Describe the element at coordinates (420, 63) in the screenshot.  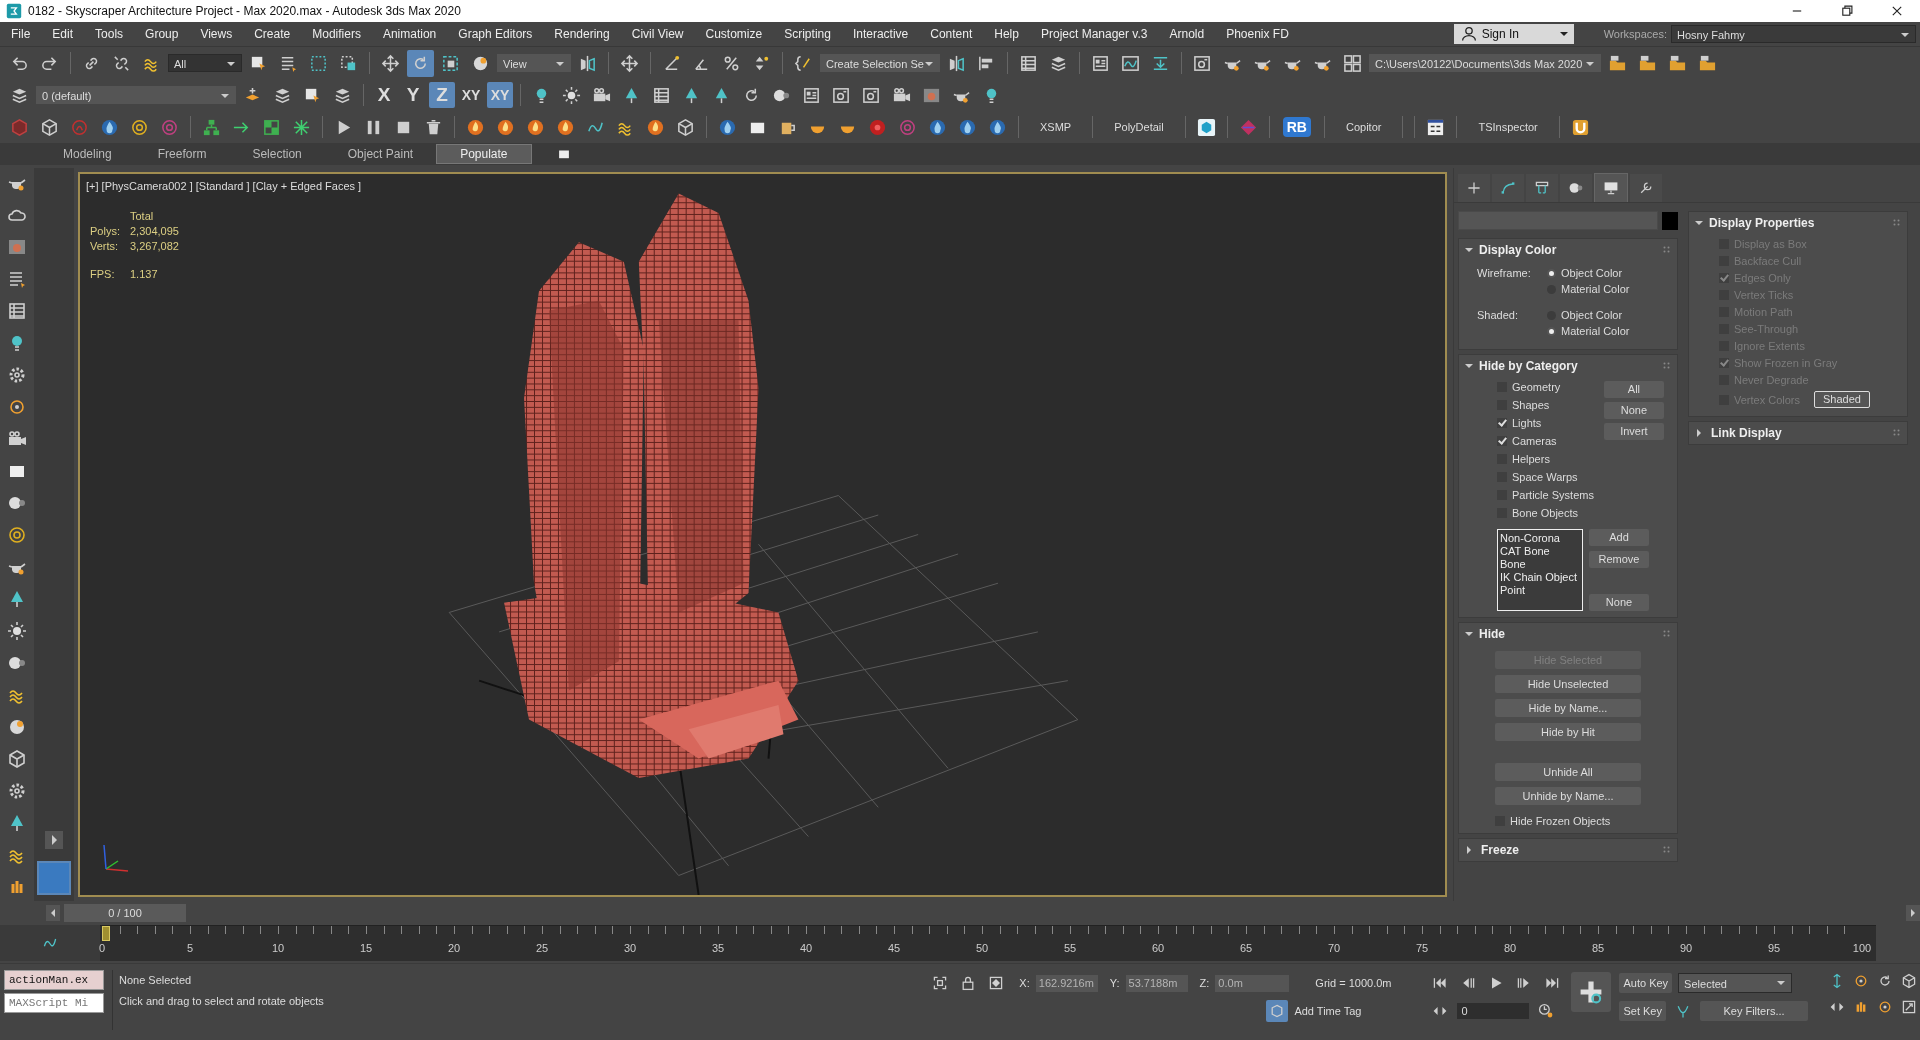
I see `rotate-icon` at that location.